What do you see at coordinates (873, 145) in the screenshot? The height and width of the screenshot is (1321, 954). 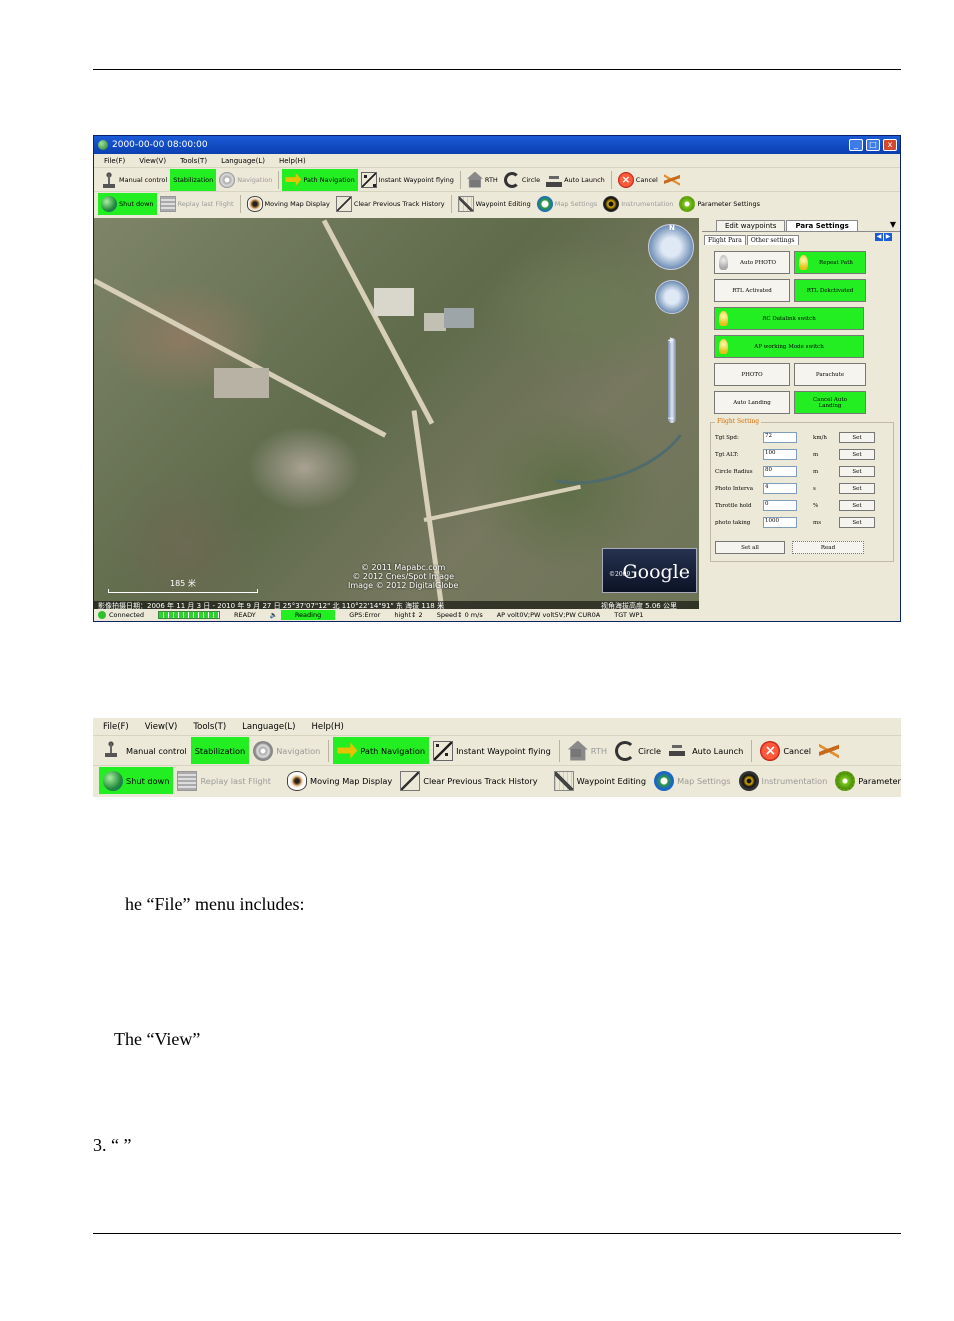 I see `maximize-button: □` at bounding box center [873, 145].